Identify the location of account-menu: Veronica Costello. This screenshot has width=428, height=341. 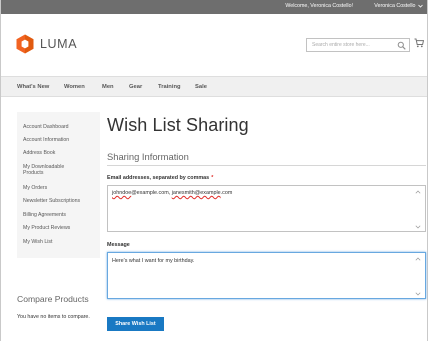
(398, 6).